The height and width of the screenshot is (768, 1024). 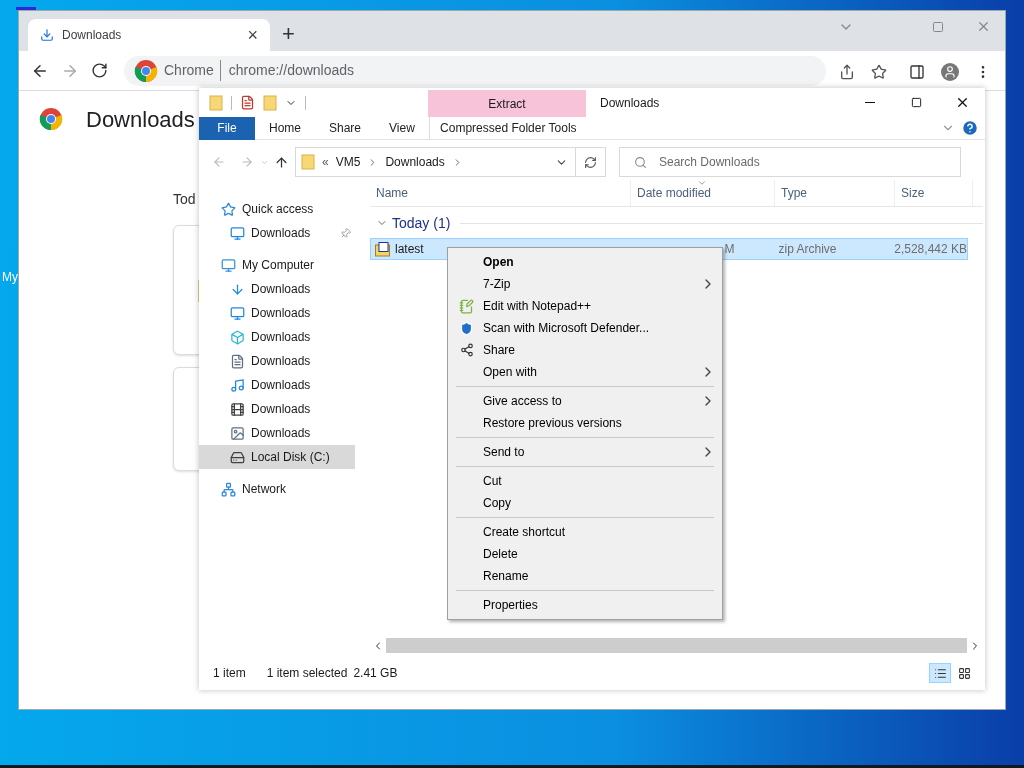 What do you see at coordinates (630, 103) in the screenshot?
I see `window-title: Downloads` at bounding box center [630, 103].